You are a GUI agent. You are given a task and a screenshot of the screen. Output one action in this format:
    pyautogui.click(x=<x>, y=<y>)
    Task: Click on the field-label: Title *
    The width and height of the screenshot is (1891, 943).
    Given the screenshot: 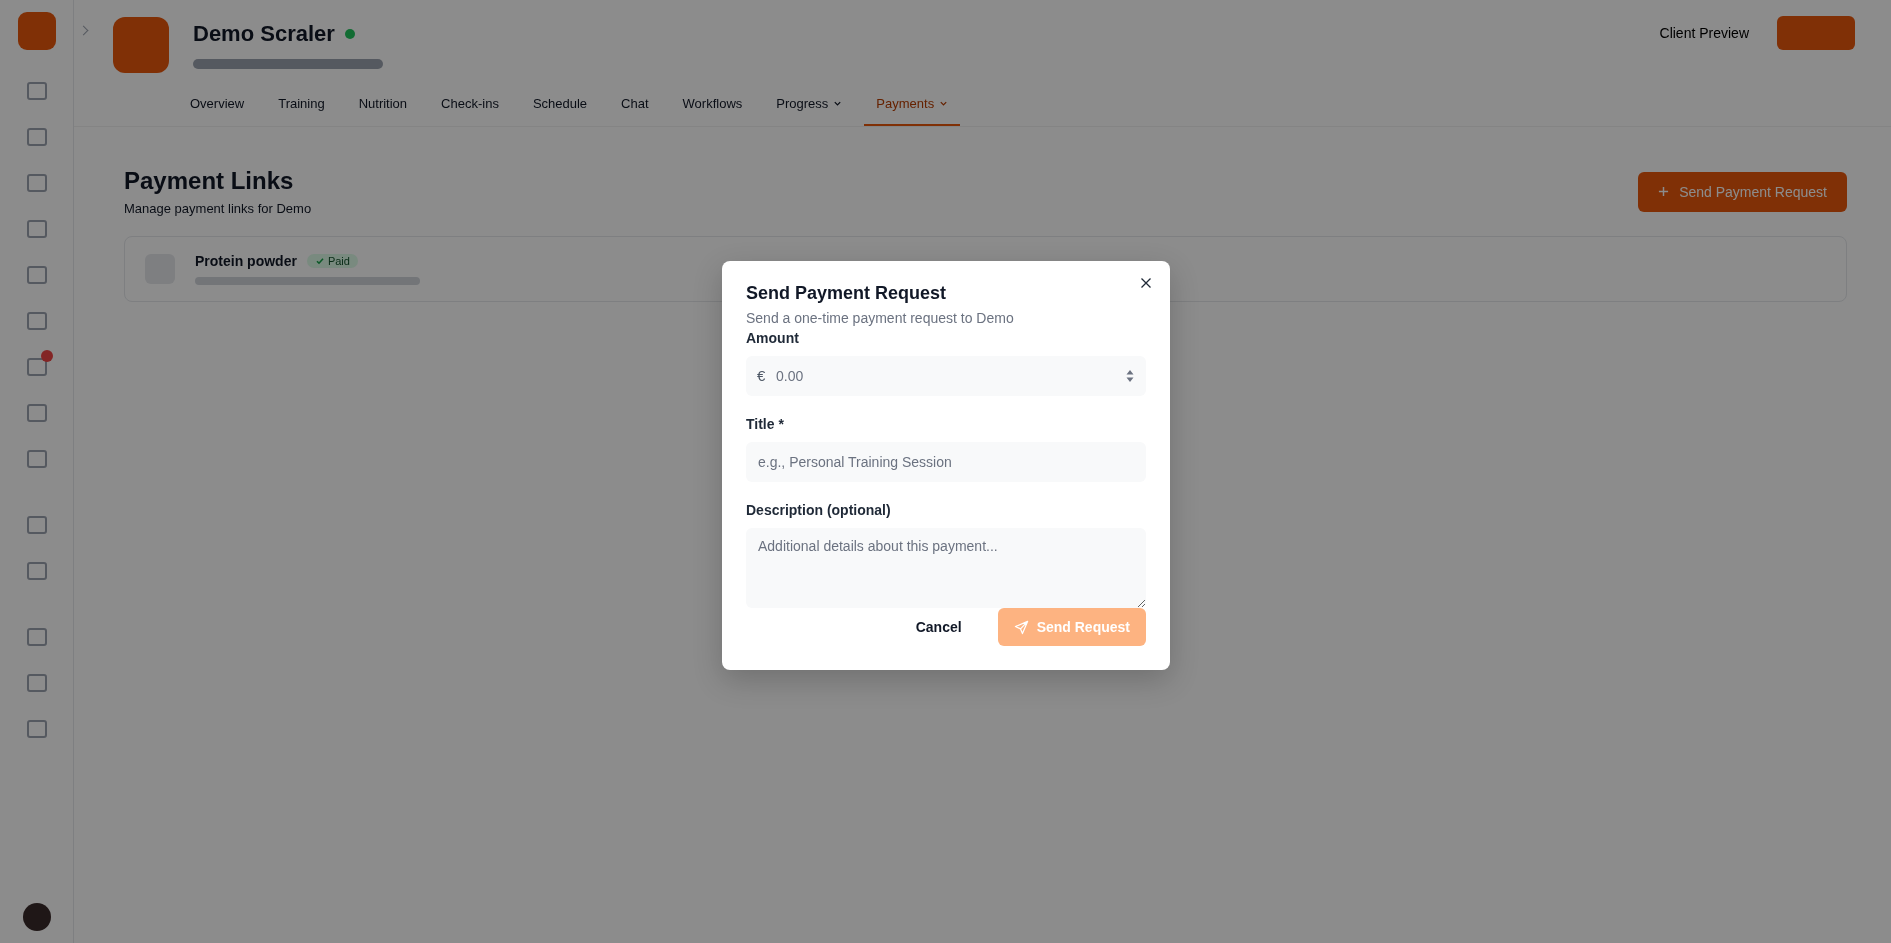 What is the action you would take?
    pyautogui.click(x=765, y=424)
    